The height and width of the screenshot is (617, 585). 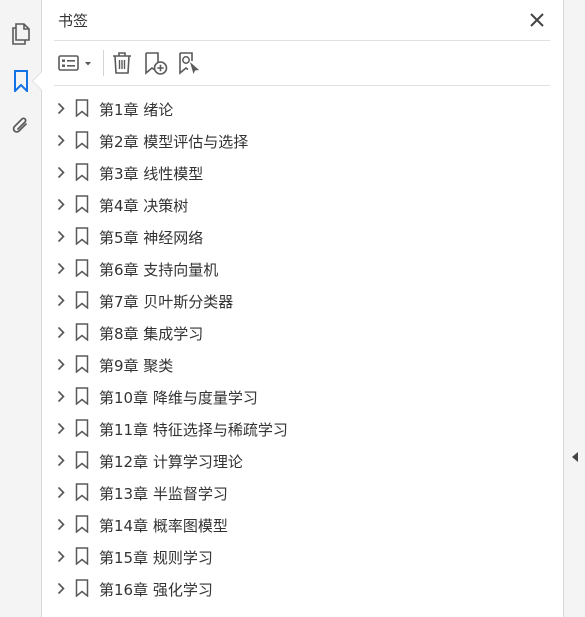 I want to click on options-menu-icon, so click(x=74, y=63).